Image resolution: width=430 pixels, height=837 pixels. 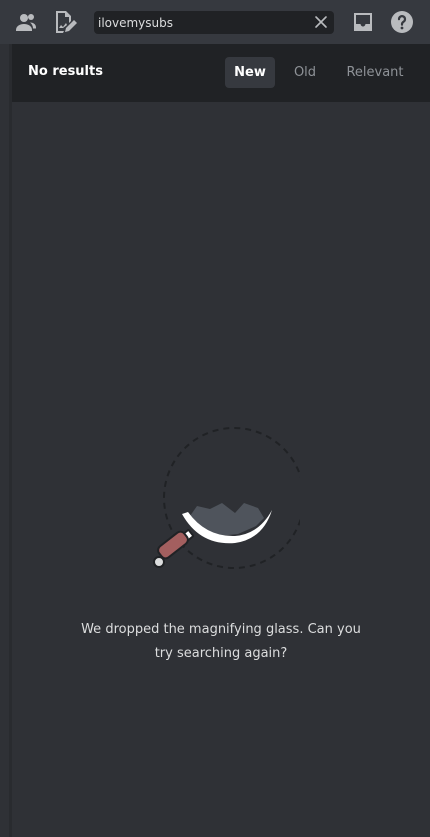 I want to click on inbox-icon, so click(x=363, y=22).